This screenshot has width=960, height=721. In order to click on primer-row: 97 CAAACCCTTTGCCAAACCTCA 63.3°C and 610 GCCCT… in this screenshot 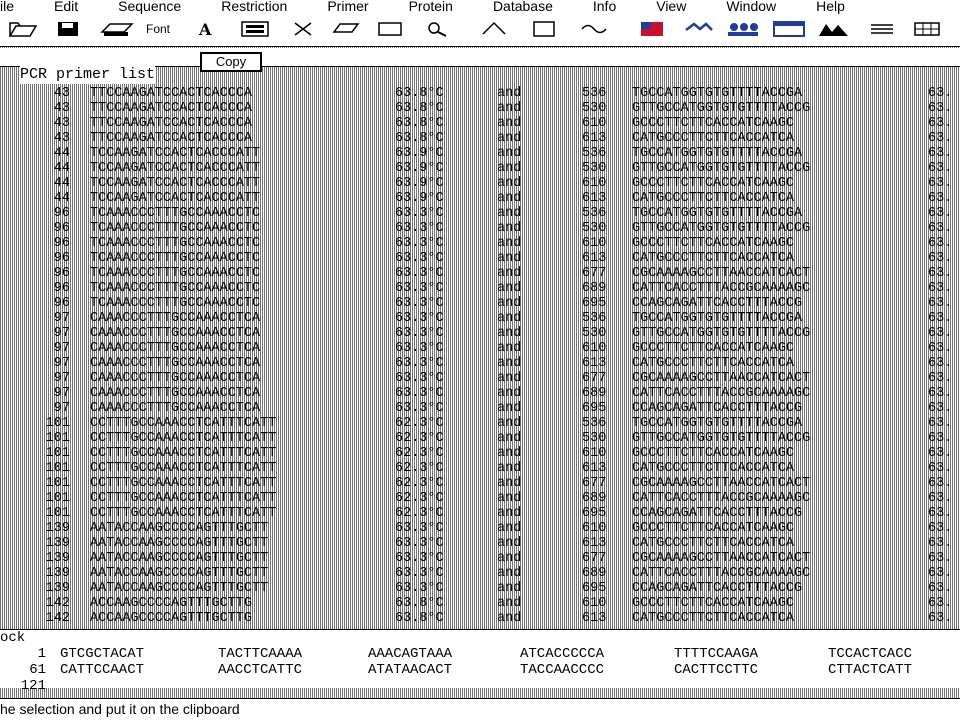, I will do `click(480, 348)`.